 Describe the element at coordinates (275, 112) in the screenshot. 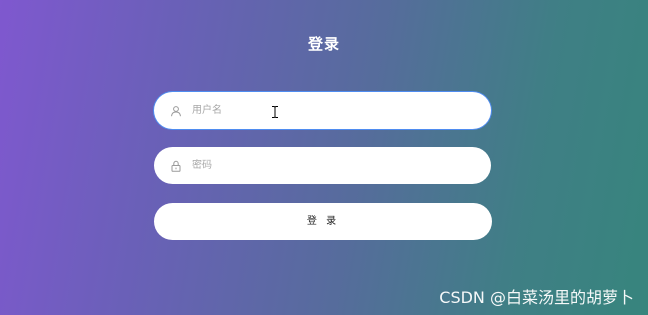

I see `text-cursor-icon` at that location.